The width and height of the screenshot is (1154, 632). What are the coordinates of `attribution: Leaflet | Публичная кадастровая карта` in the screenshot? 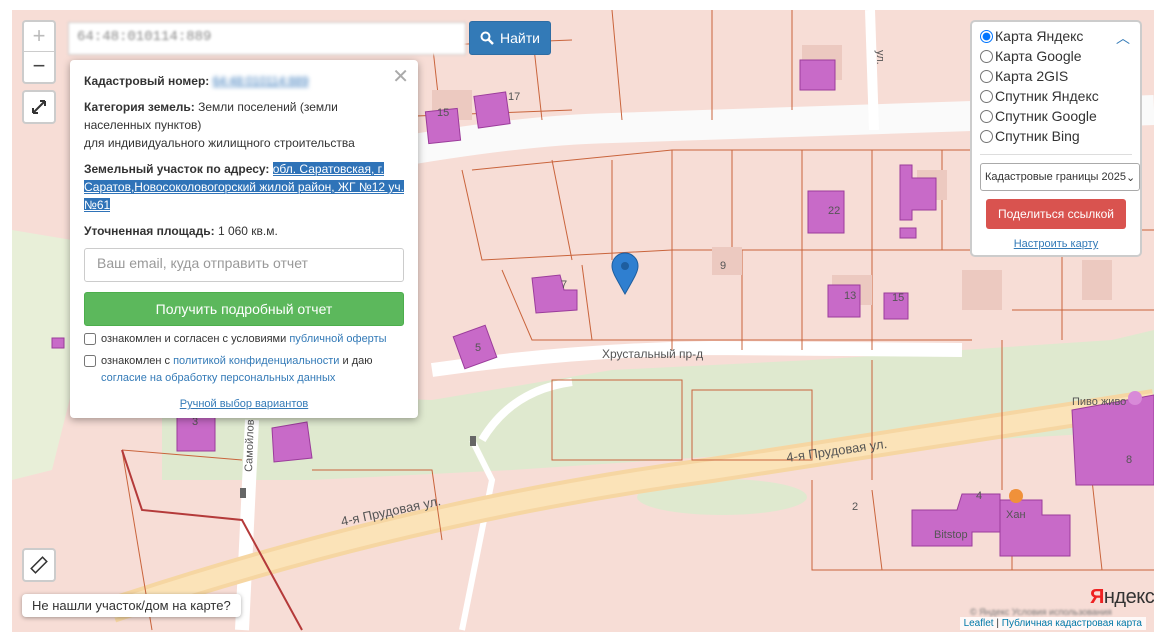 It's located at (1052, 623).